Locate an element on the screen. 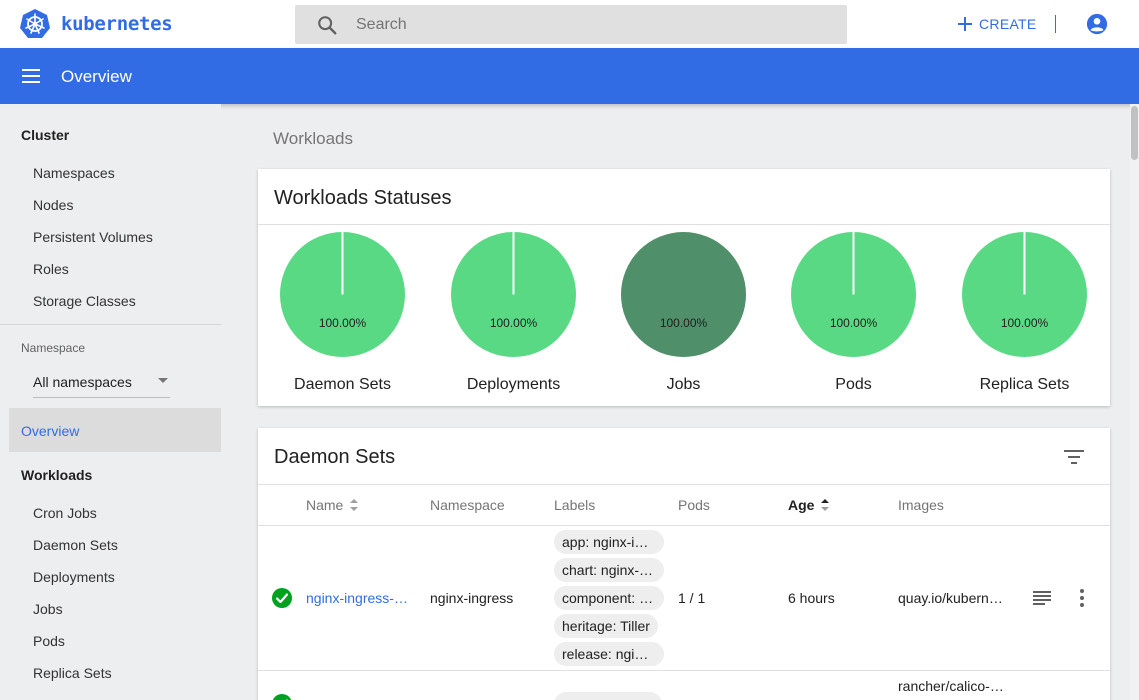 The width and height of the screenshot is (1139, 700). search-input is located at coordinates (576, 24).